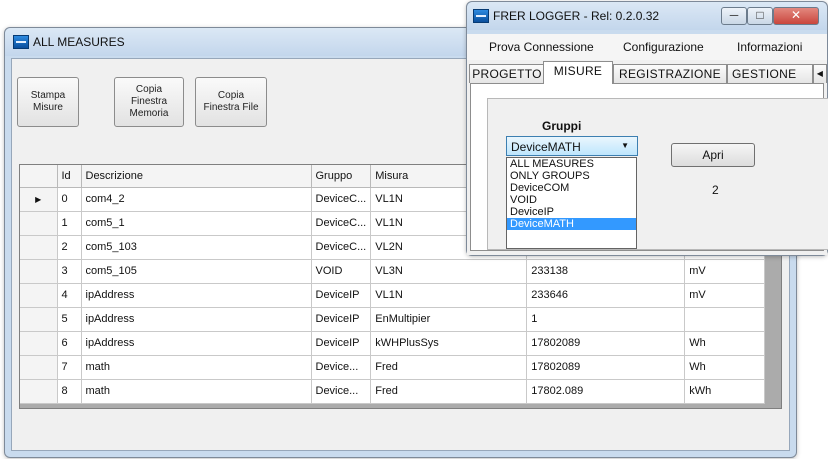  What do you see at coordinates (606, 271) in the screenshot?
I see `cell-valore: 233138` at bounding box center [606, 271].